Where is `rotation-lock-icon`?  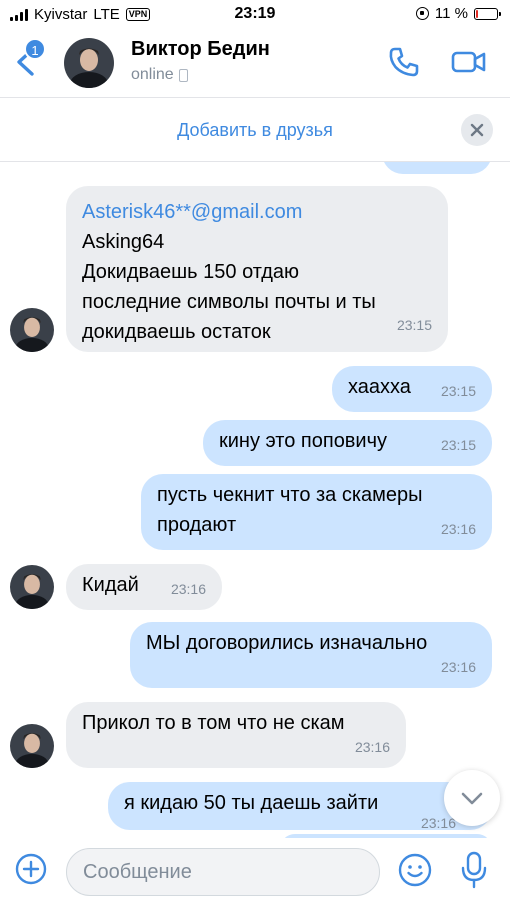 rotation-lock-icon is located at coordinates (422, 13).